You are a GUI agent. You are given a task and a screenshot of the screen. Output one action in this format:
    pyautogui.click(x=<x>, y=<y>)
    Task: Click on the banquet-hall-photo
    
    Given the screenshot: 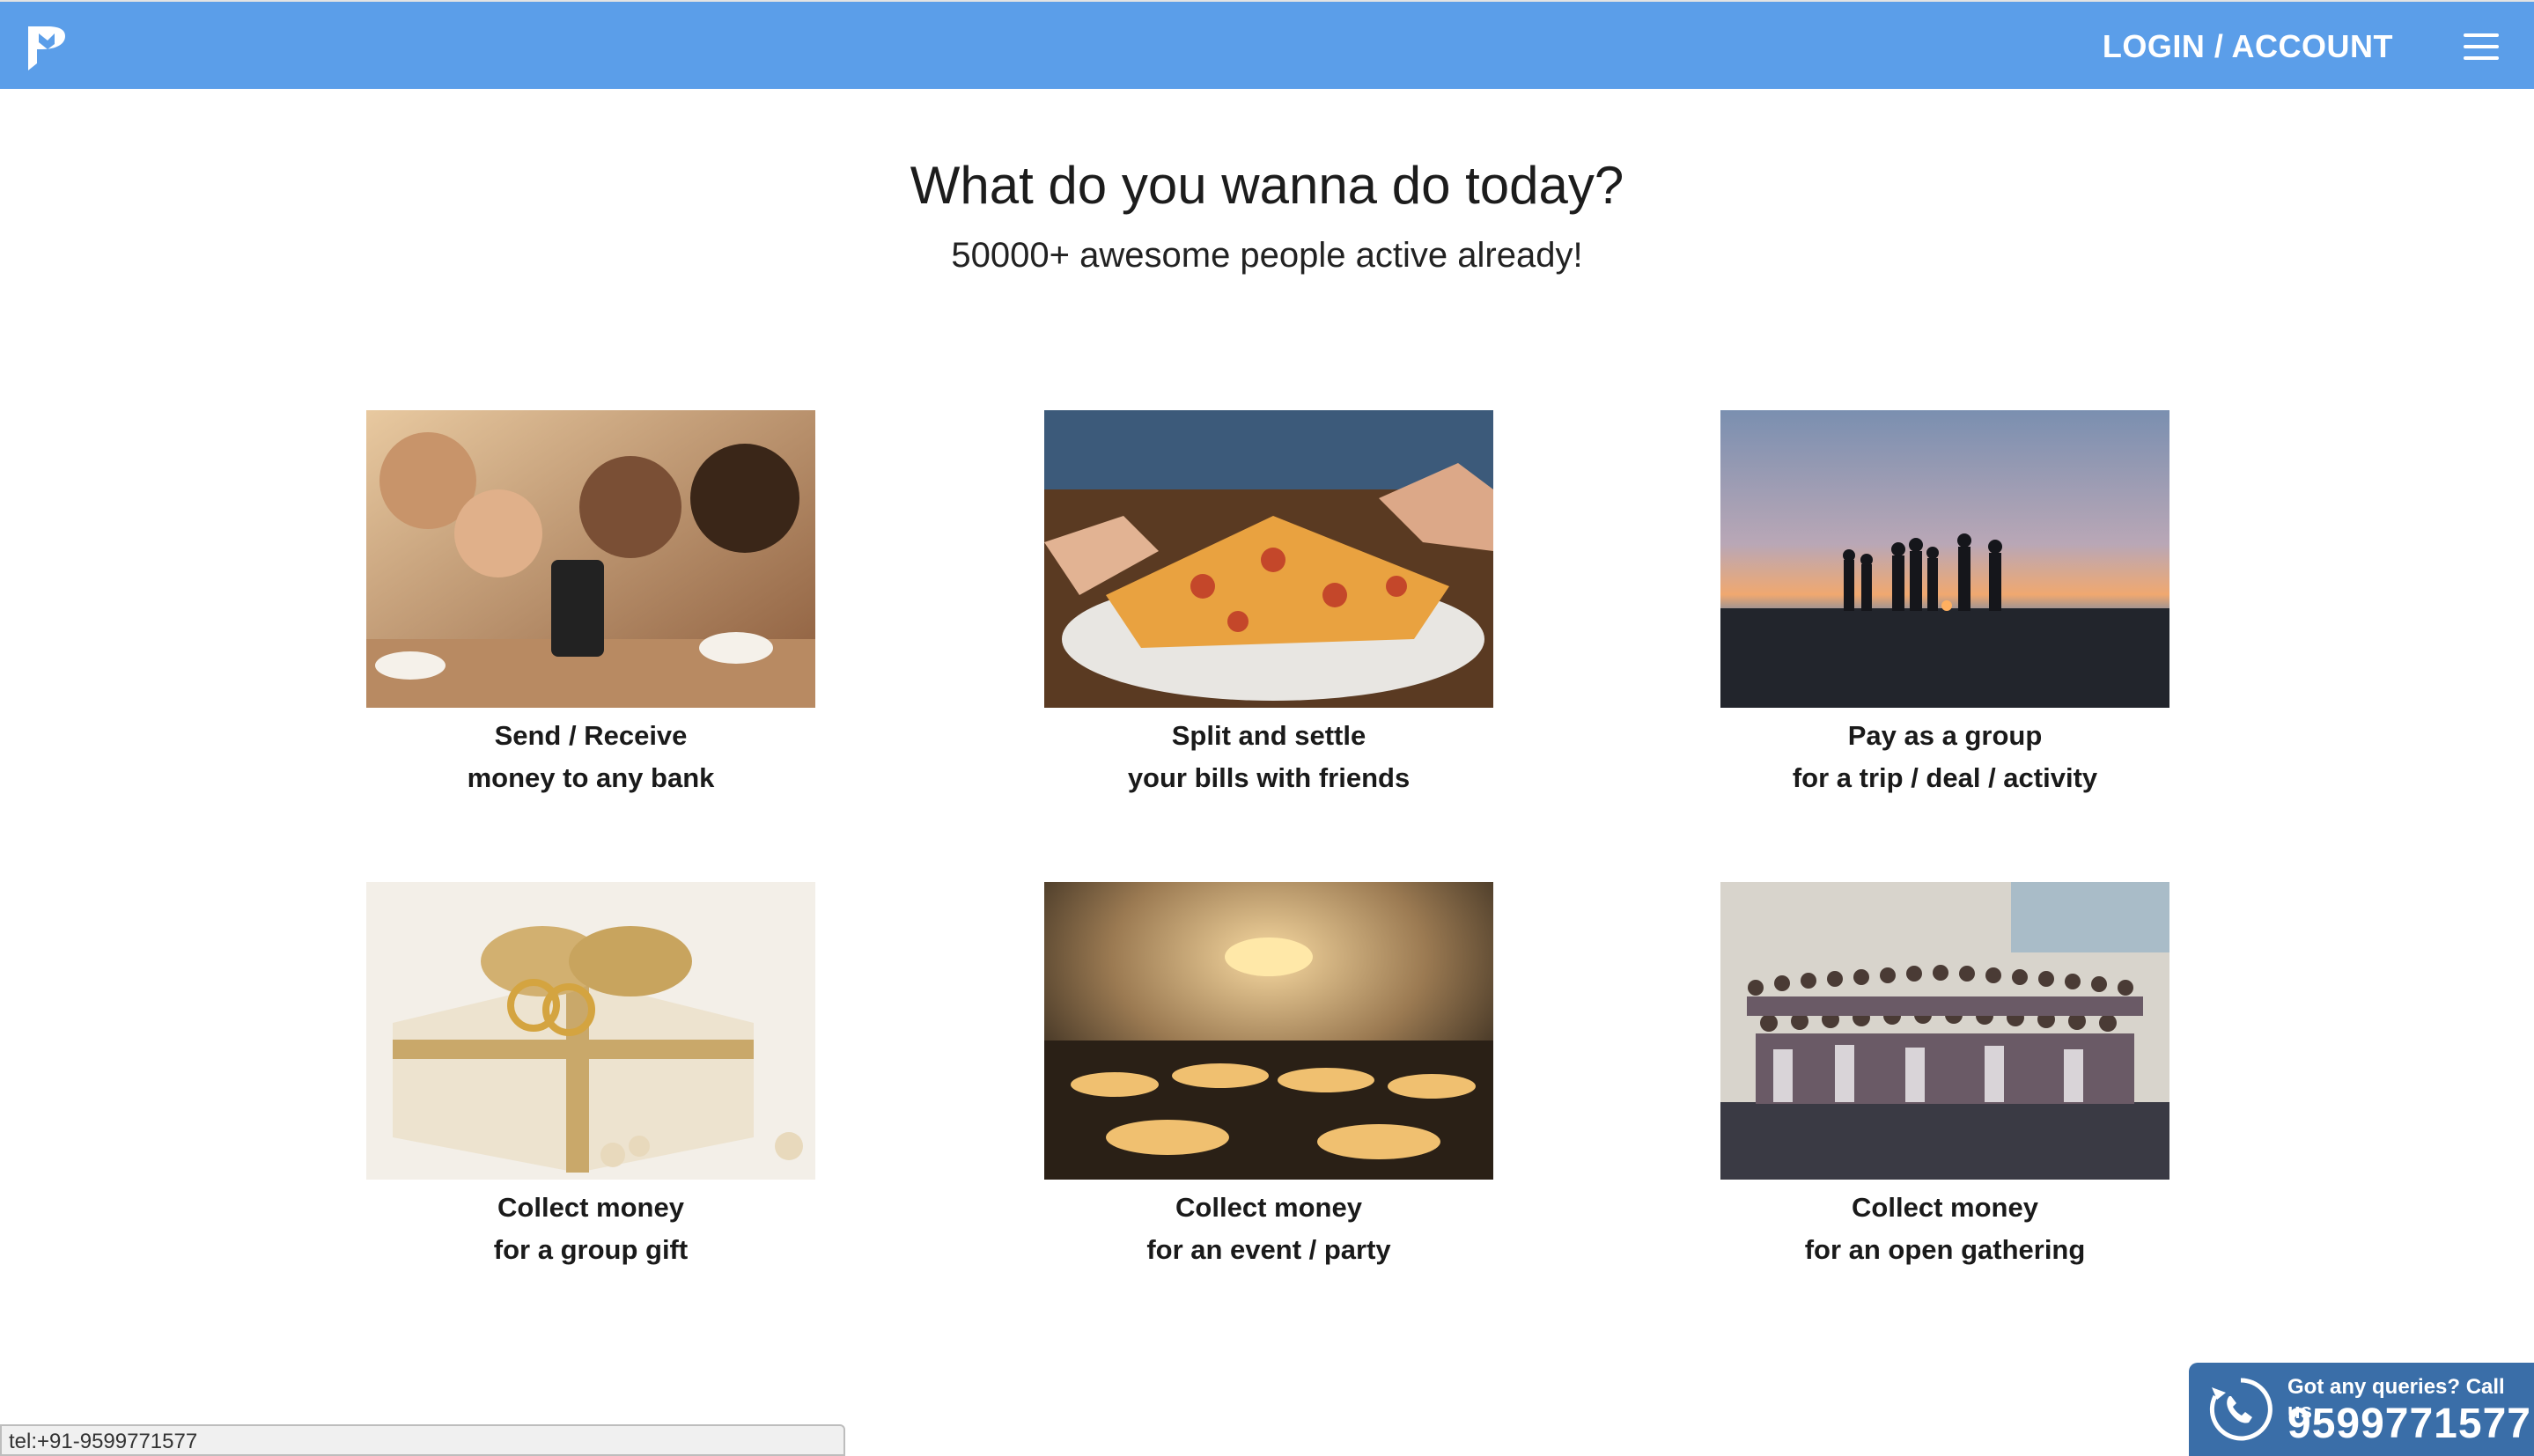 What is the action you would take?
    pyautogui.click(x=1268, y=1031)
    